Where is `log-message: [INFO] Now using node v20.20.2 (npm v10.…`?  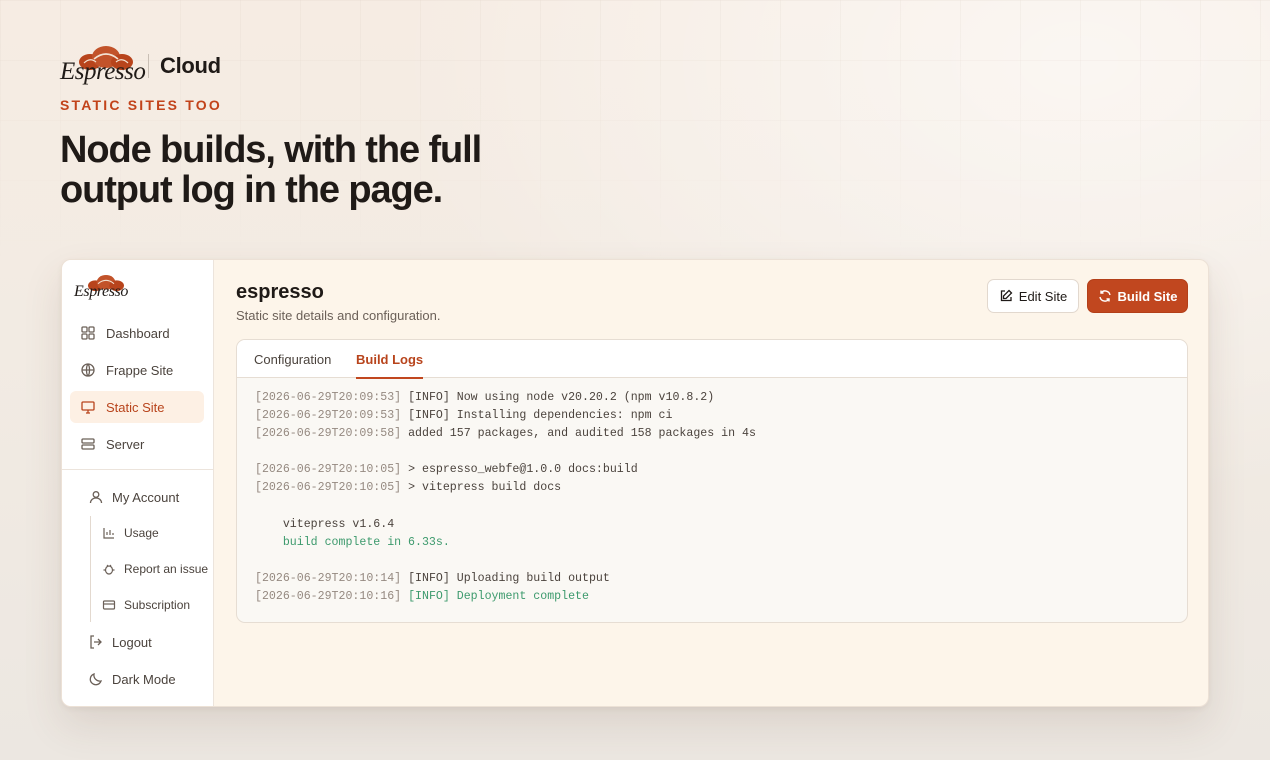
log-message: [INFO] Now using node v20.20.2 (npm v10.… is located at coordinates (558, 397).